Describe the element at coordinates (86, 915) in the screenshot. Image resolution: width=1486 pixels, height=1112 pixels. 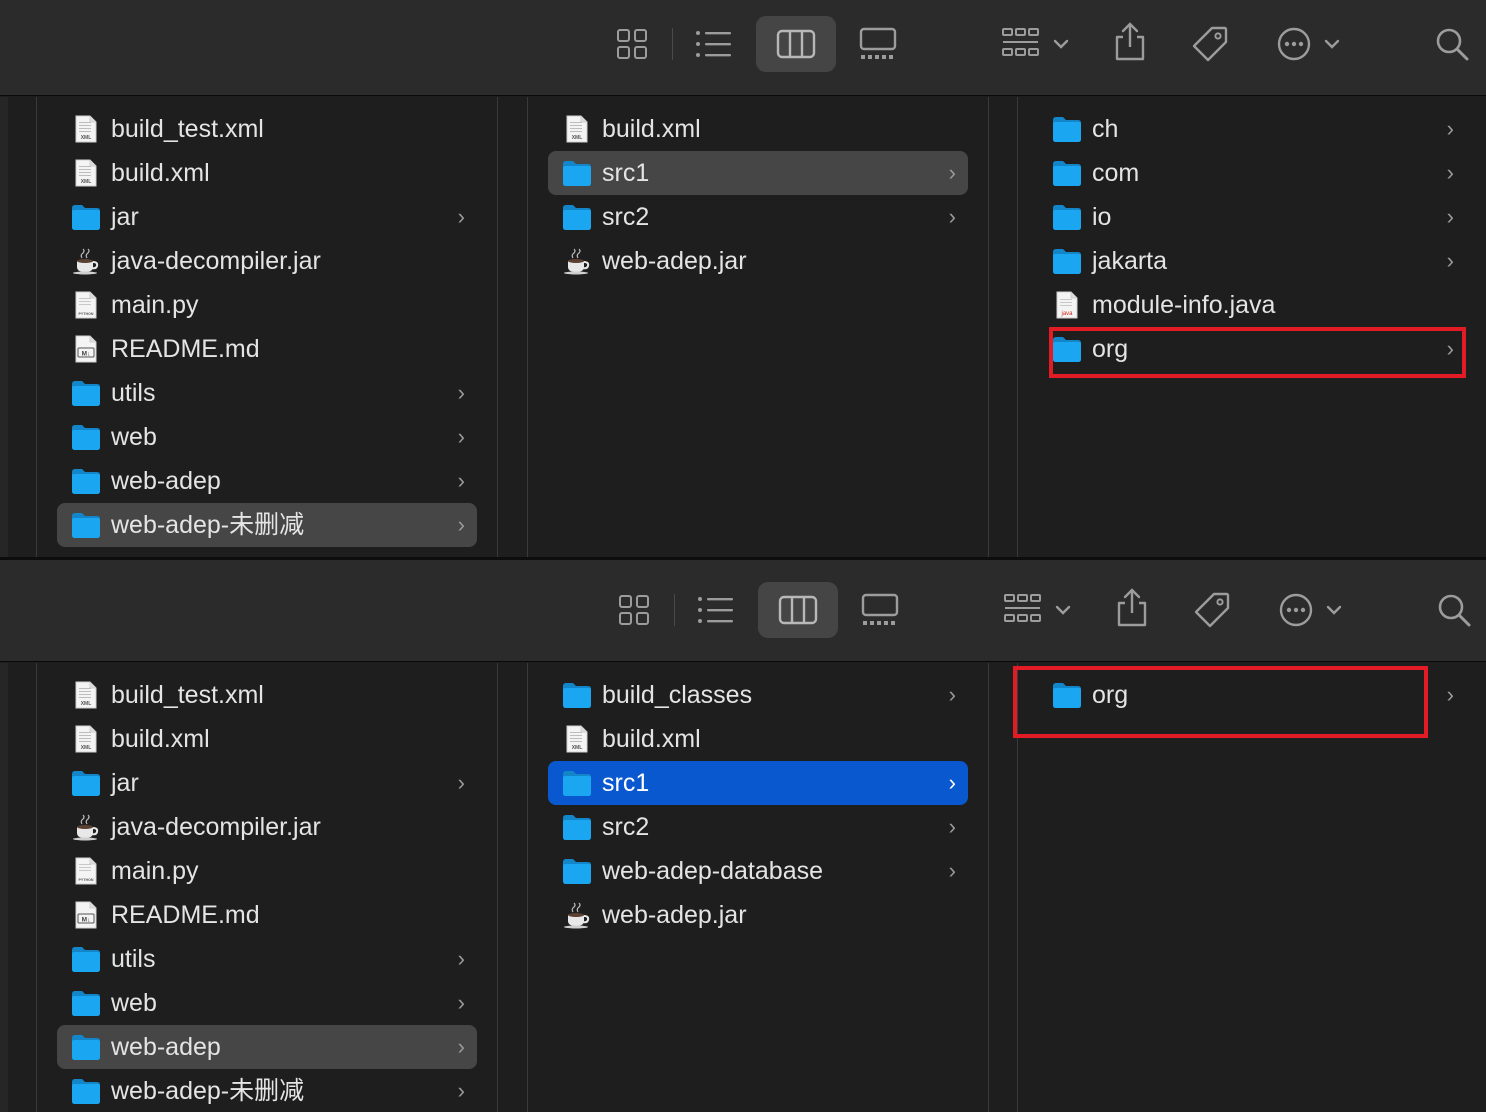
I see `markdown-file-icon: M↓` at that location.